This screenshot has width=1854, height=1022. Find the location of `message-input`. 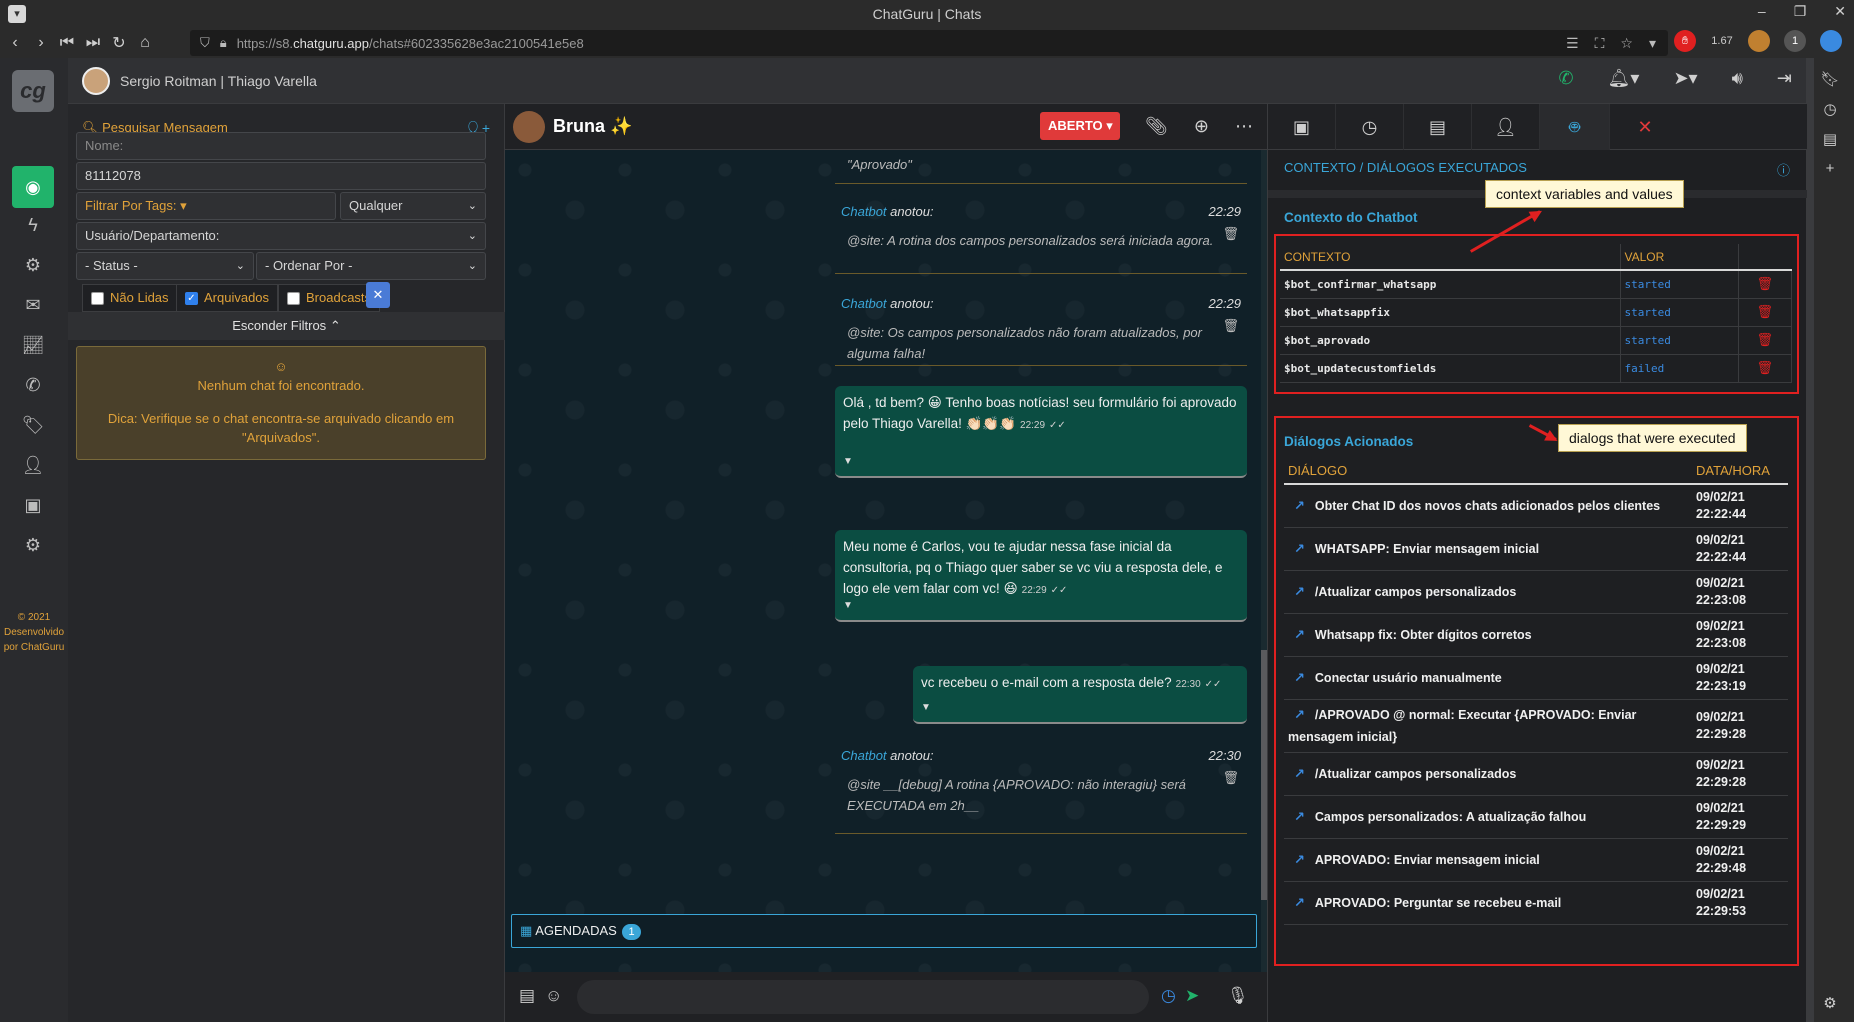

message-input is located at coordinates (863, 997).